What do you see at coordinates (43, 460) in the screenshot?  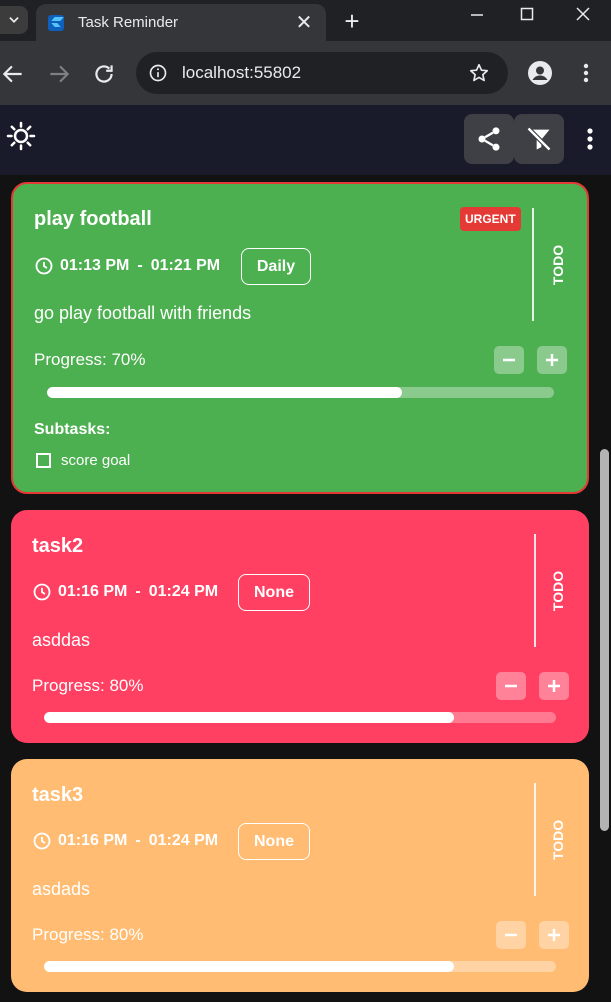 I see `subtask-checkbox` at bounding box center [43, 460].